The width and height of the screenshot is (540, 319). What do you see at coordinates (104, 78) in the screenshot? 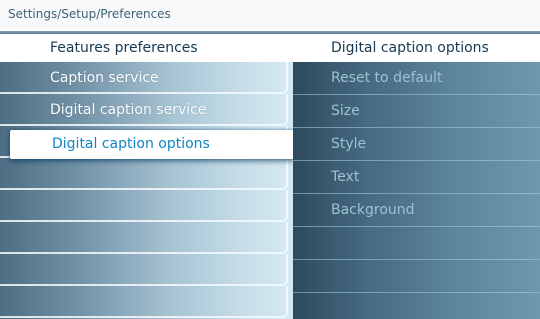
I see `menu-item-label: Caption service` at bounding box center [104, 78].